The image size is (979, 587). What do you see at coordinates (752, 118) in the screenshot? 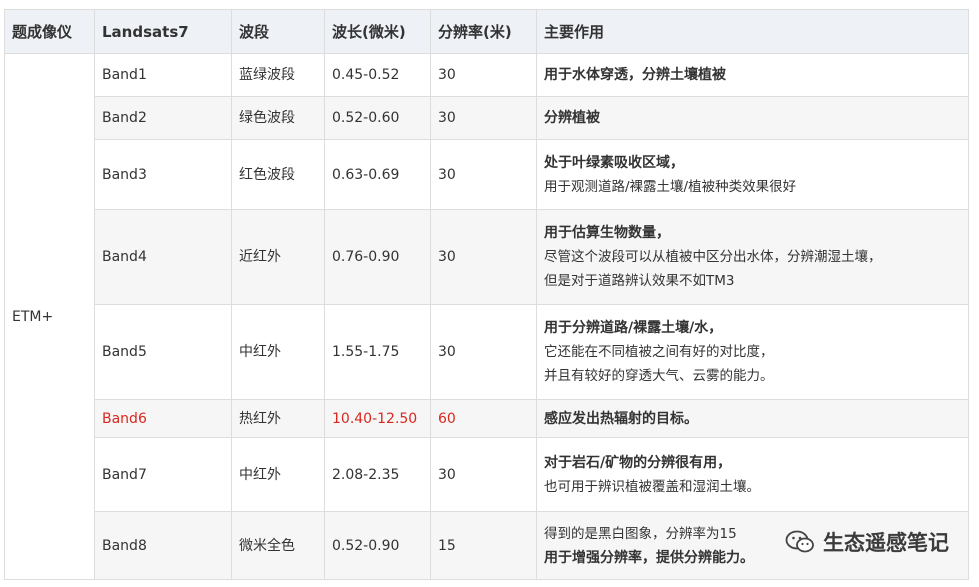
I see `usage-cell: 分辨植被` at bounding box center [752, 118].